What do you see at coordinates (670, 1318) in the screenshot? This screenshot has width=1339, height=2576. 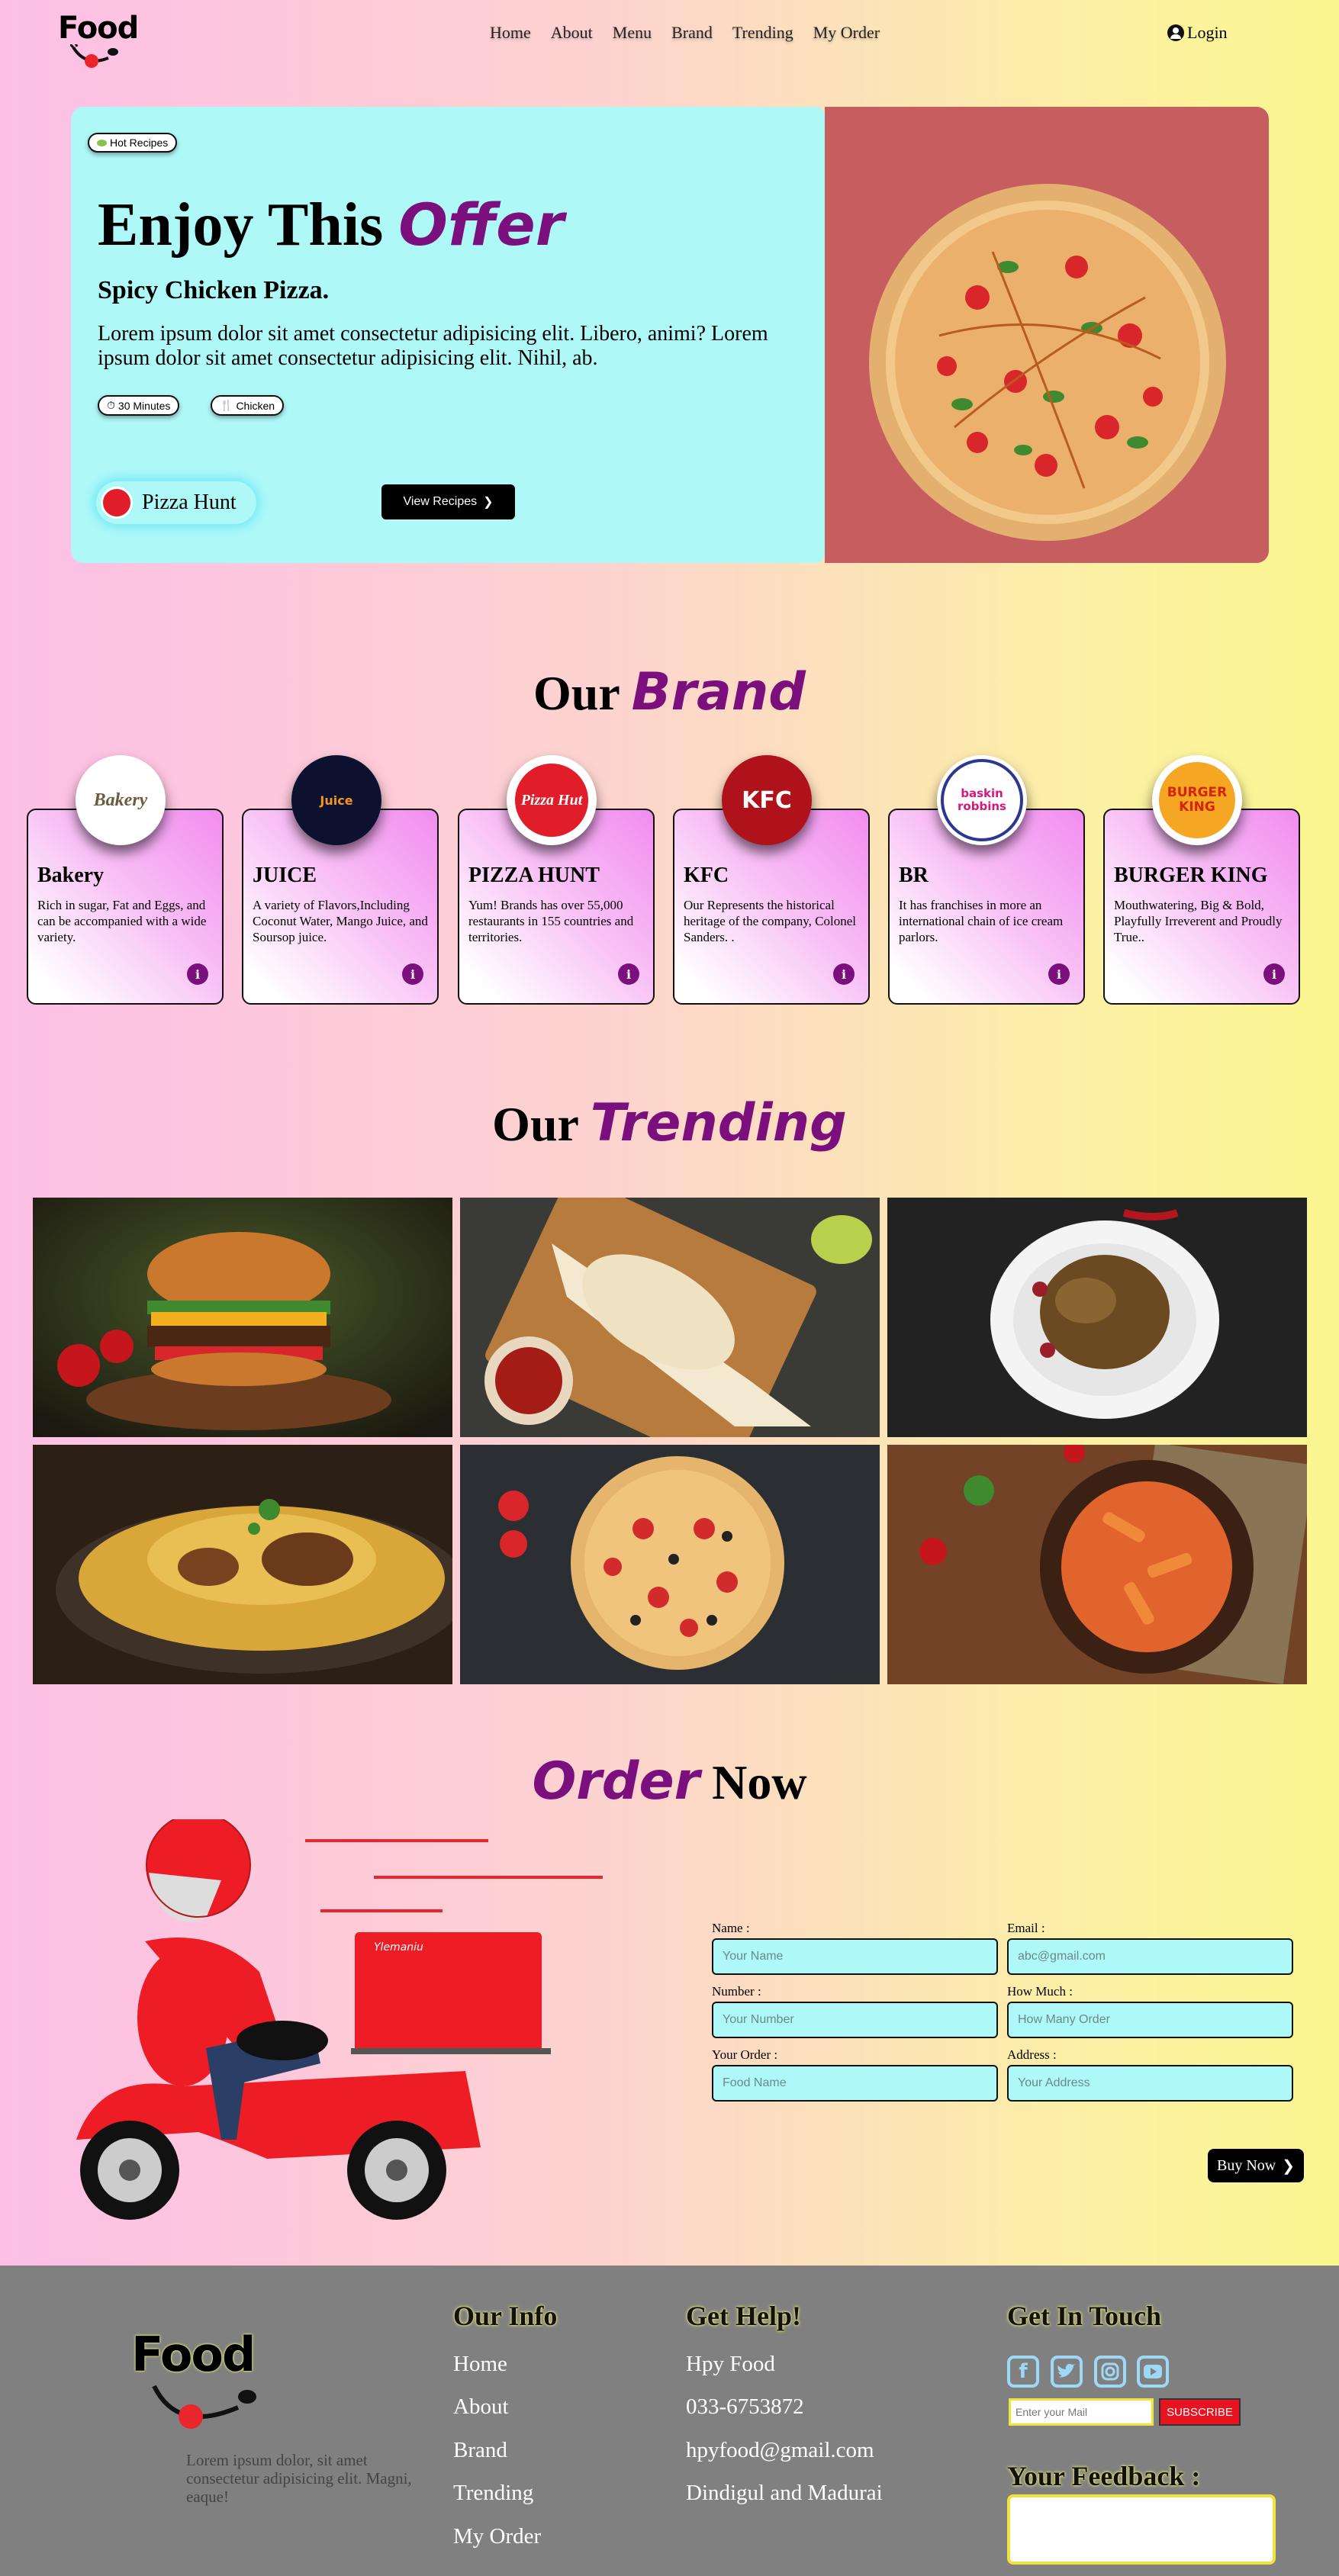 I see `trending-wrap-image` at bounding box center [670, 1318].